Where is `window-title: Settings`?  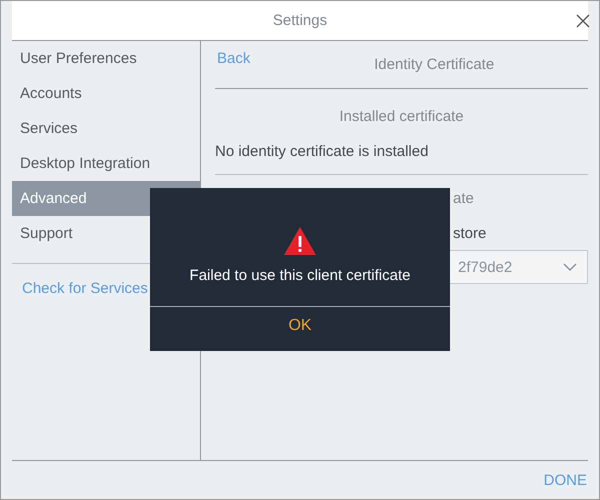 window-title: Settings is located at coordinates (300, 20).